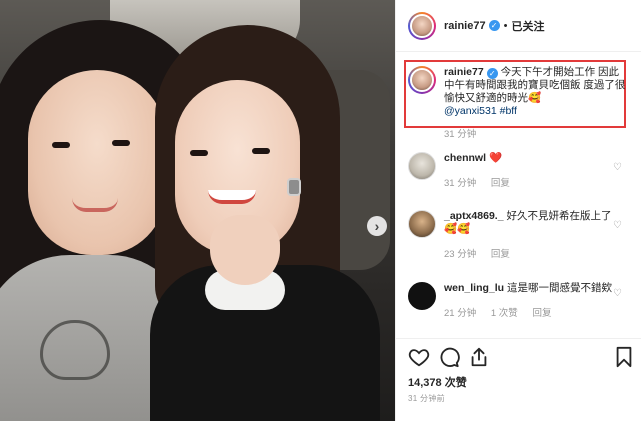 The image size is (641, 421). I want to click on comment-line: wen_ling_lu 這是哪一間感覺不錯欸, so click(534, 288).